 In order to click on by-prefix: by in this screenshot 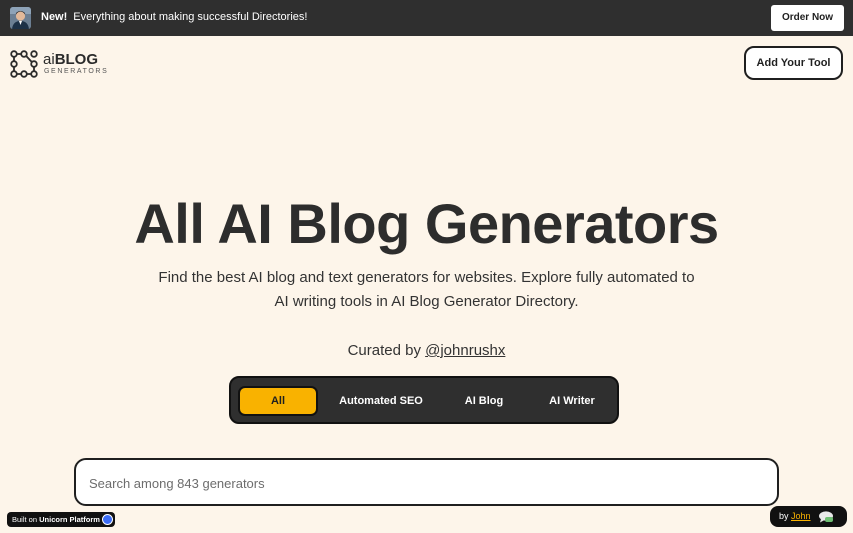, I will do `click(785, 516)`.